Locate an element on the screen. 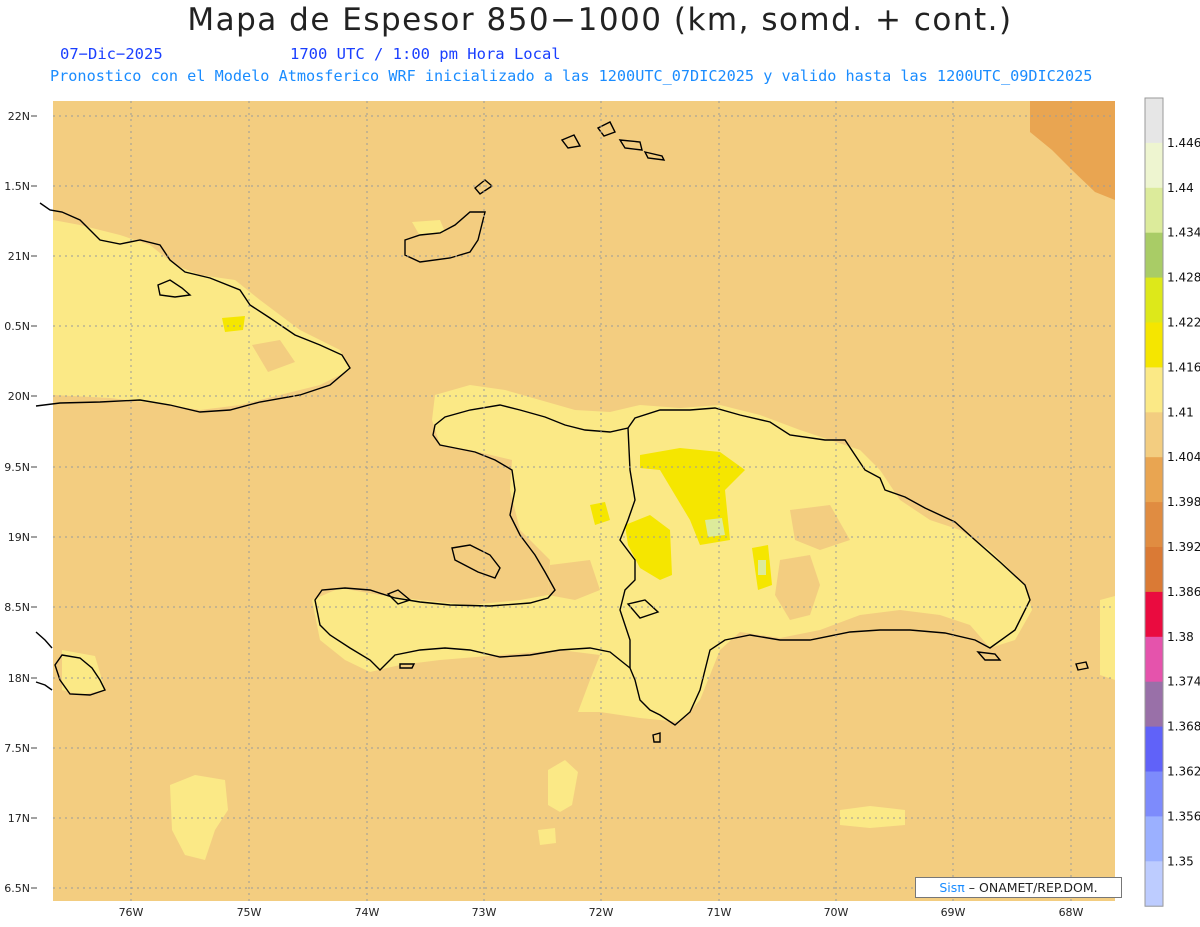 This screenshot has height=927, width=1200. colorbar-label: 1.374 is located at coordinates (1183, 682).